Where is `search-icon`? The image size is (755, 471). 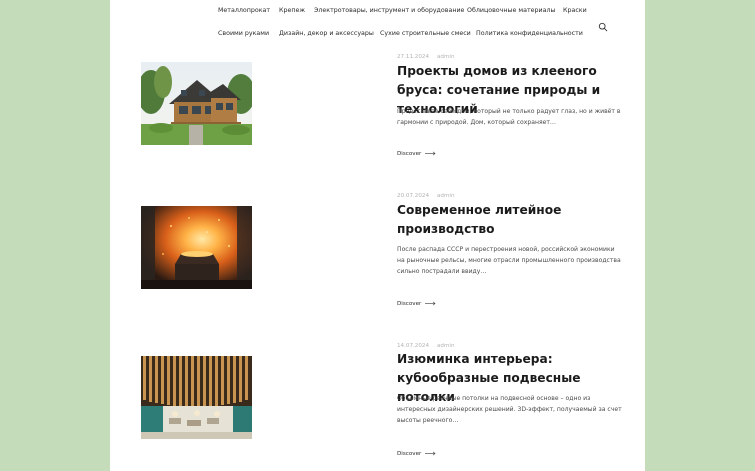 search-icon is located at coordinates (603, 27).